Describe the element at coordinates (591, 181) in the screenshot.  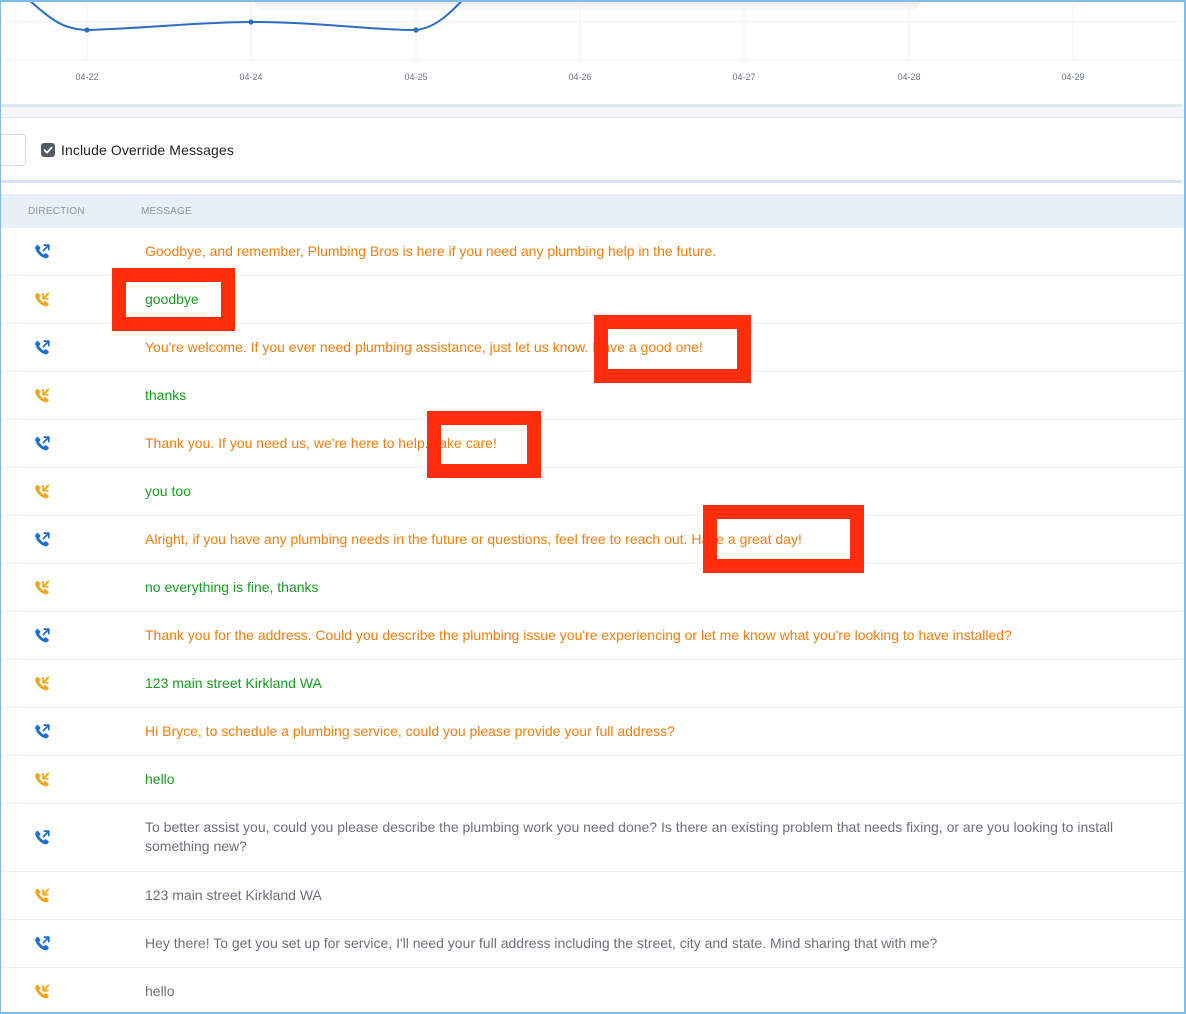
I see `filter-divider` at that location.